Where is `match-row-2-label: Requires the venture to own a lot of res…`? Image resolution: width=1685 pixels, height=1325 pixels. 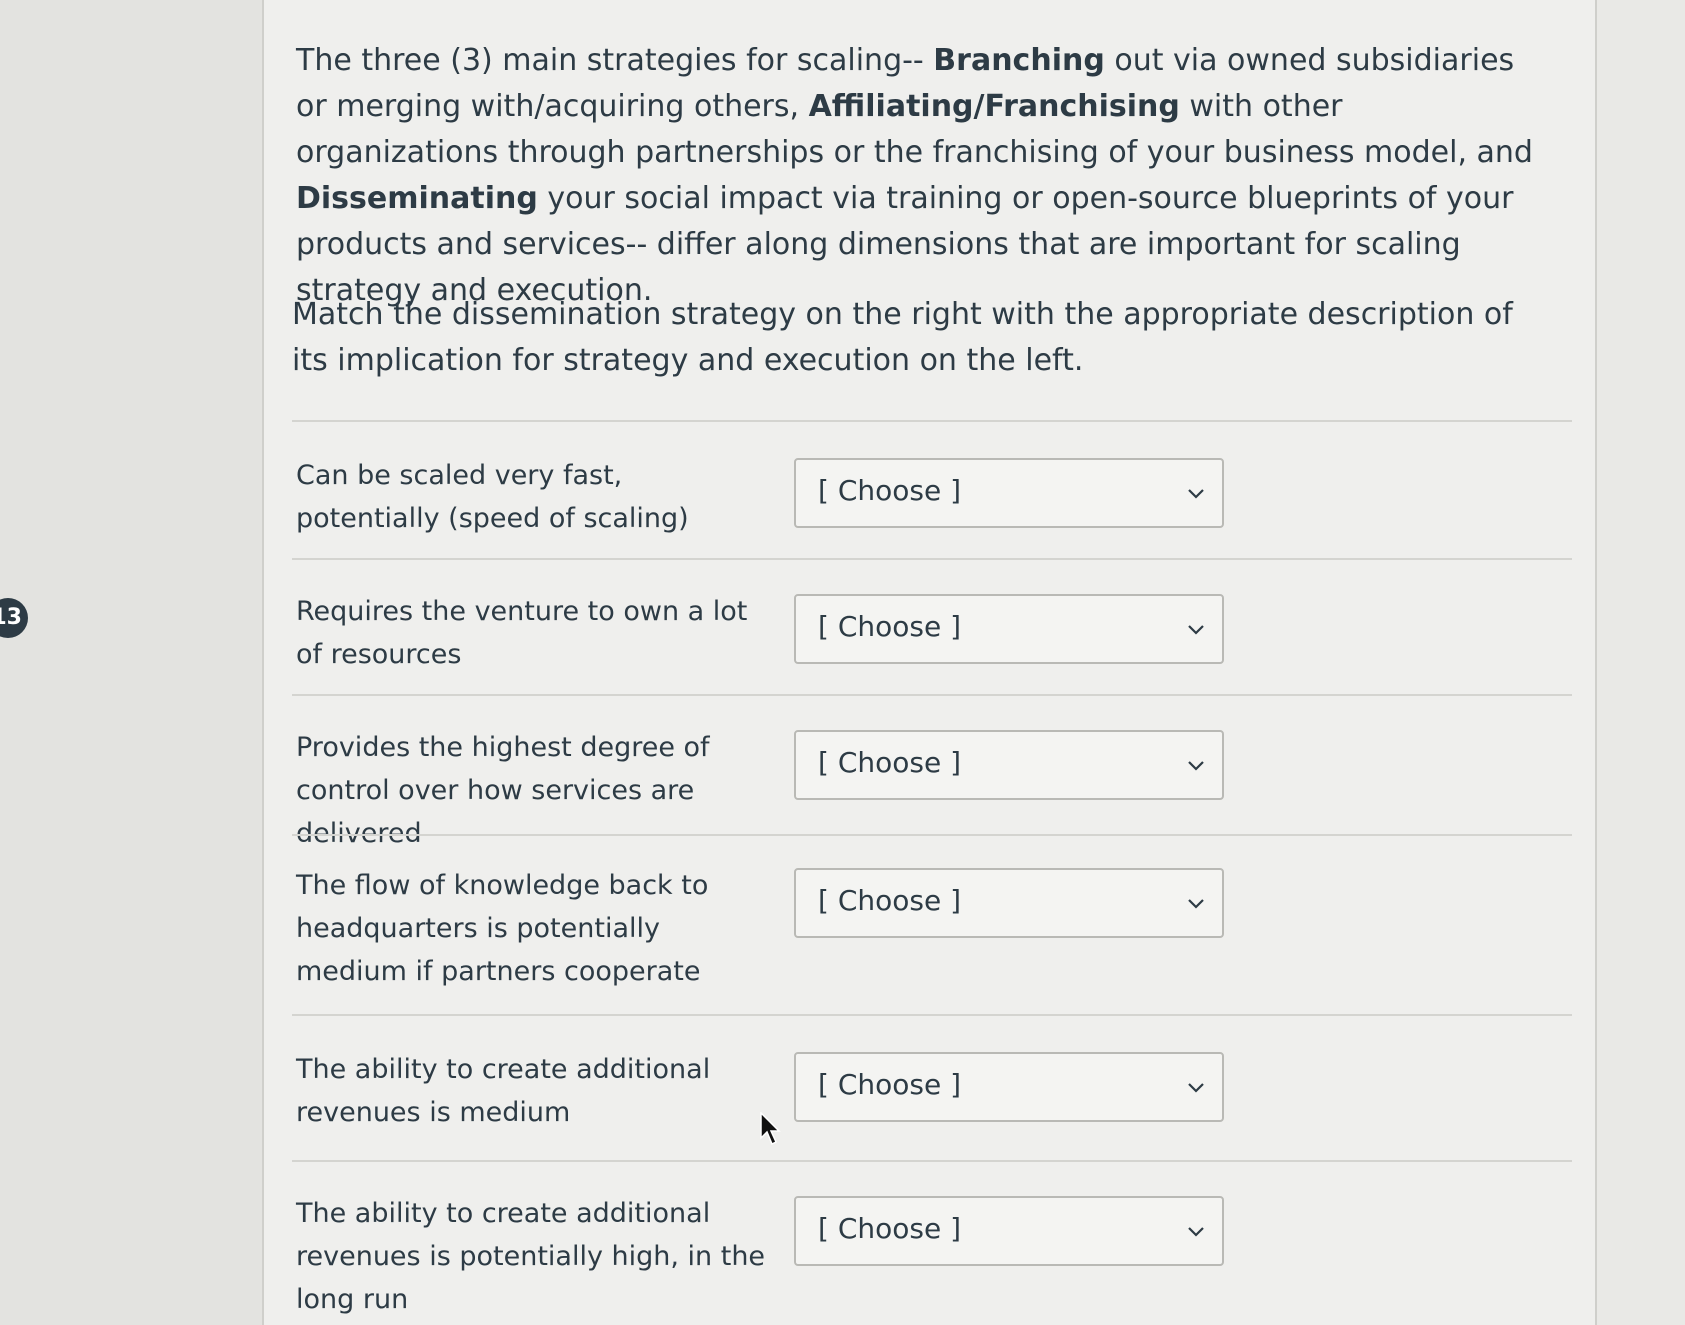 match-row-2-label: Requires the venture to own a lot of res… is located at coordinates (522, 633).